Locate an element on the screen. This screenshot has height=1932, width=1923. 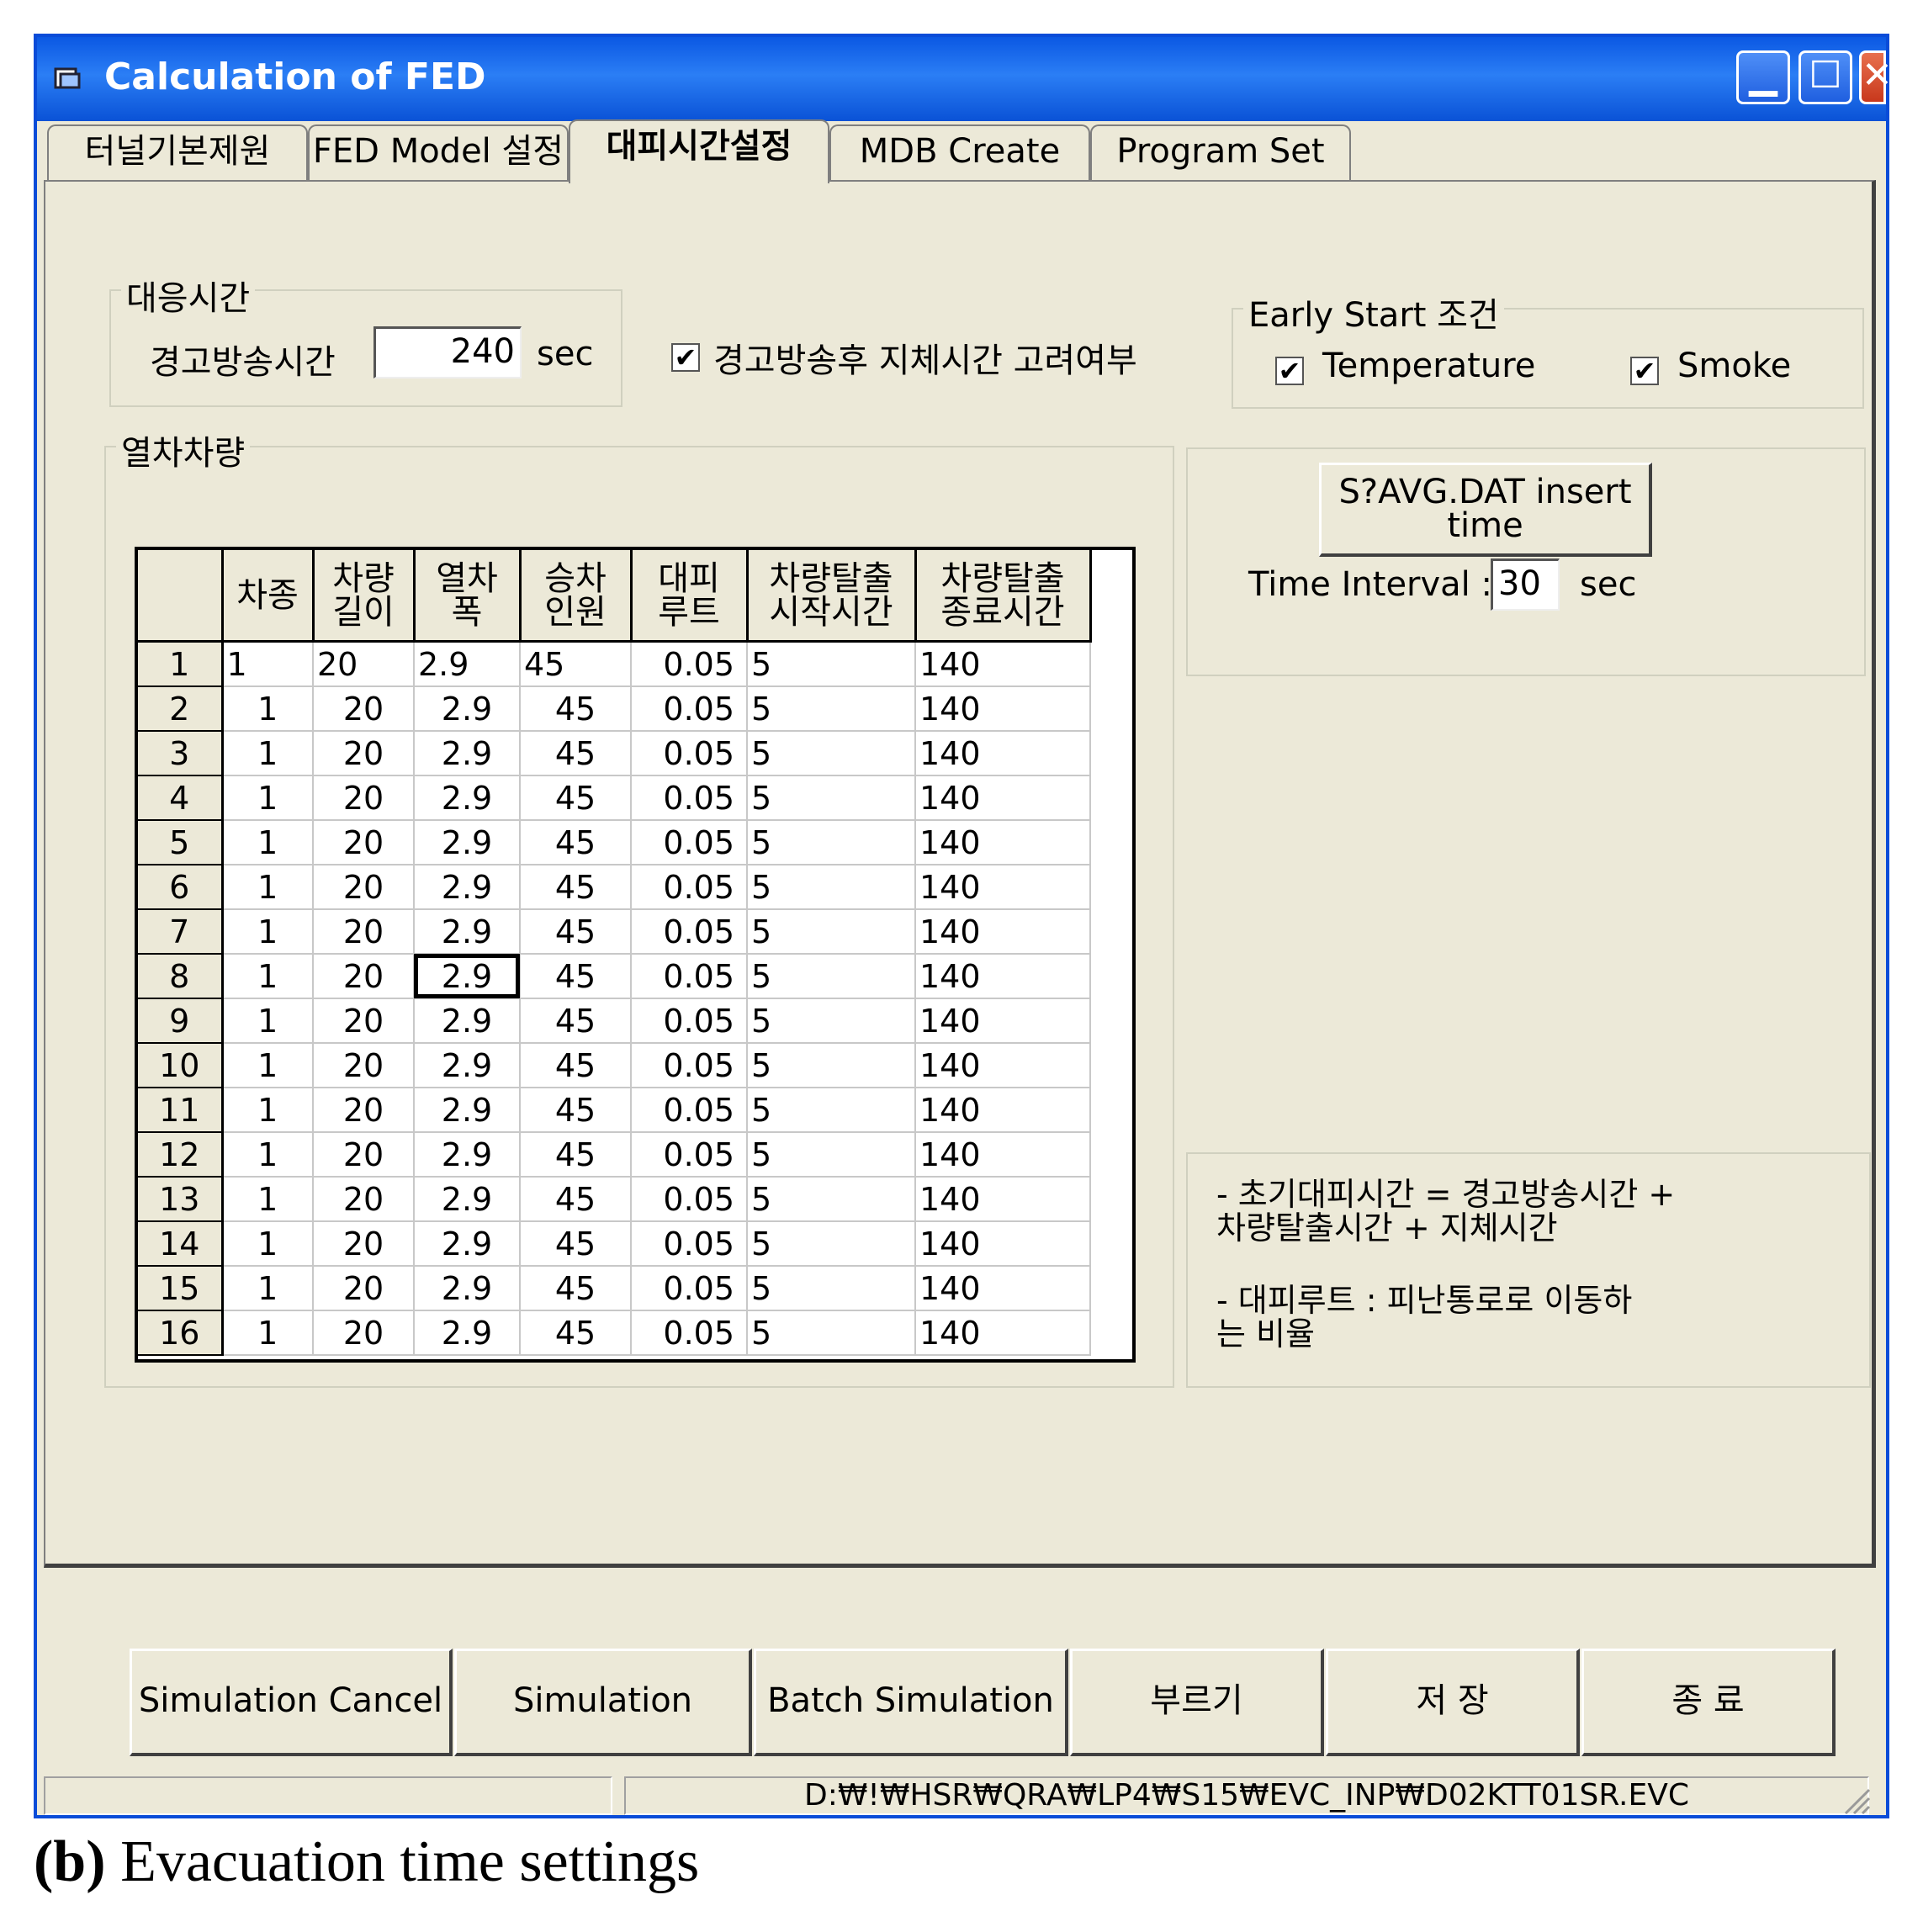
table-row: 4 1 20 2.9 45 0.05 5 140 is located at coordinates (614, 798).